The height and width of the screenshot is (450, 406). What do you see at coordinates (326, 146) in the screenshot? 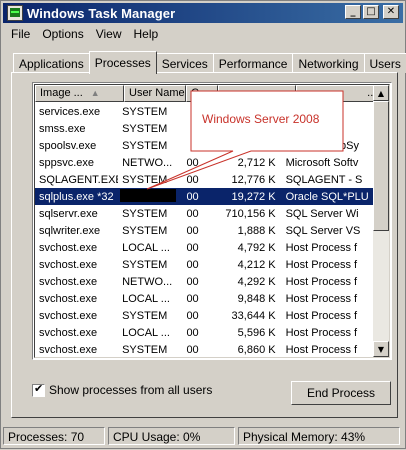
I see `process-description-cell: Spooler SubSy` at bounding box center [326, 146].